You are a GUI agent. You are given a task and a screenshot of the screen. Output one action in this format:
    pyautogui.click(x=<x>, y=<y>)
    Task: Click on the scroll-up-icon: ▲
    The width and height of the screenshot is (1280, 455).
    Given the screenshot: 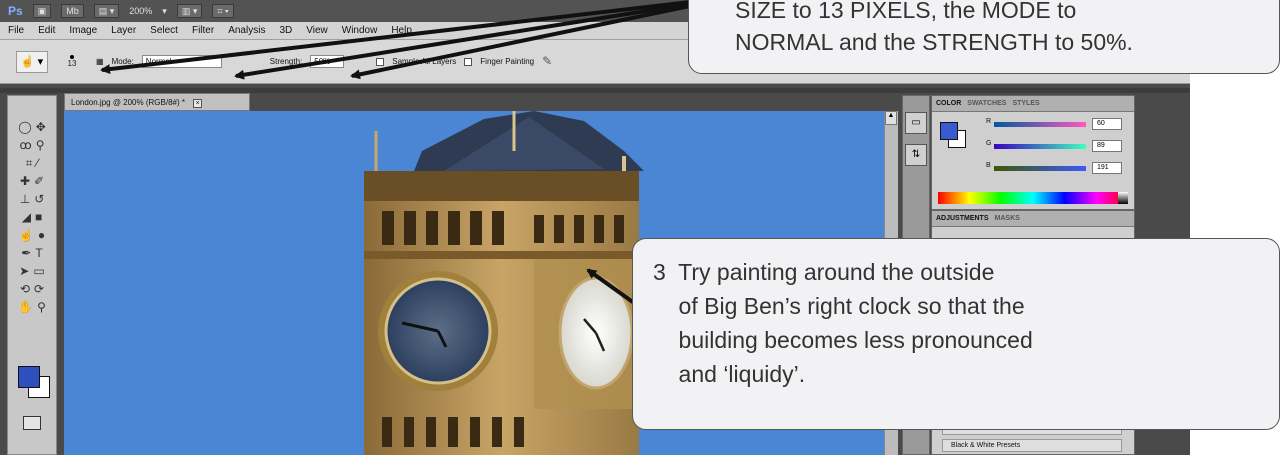 What is the action you would take?
    pyautogui.click(x=891, y=118)
    